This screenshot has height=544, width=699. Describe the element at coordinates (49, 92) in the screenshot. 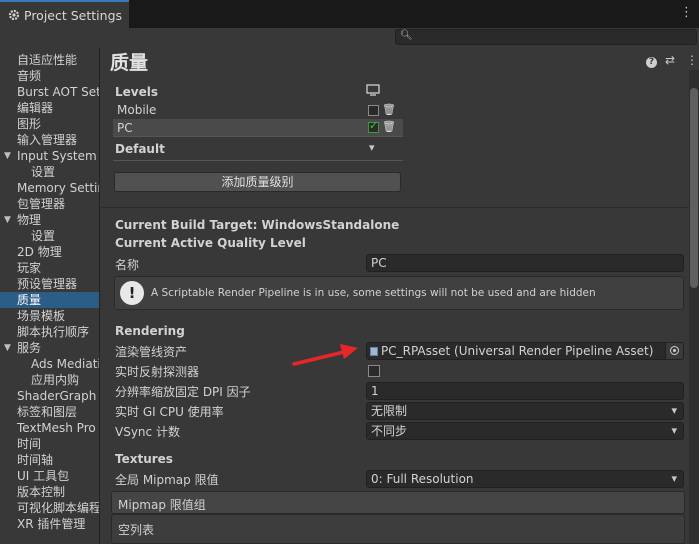

I see `sidebar-item: Burst AOT Settings` at that location.